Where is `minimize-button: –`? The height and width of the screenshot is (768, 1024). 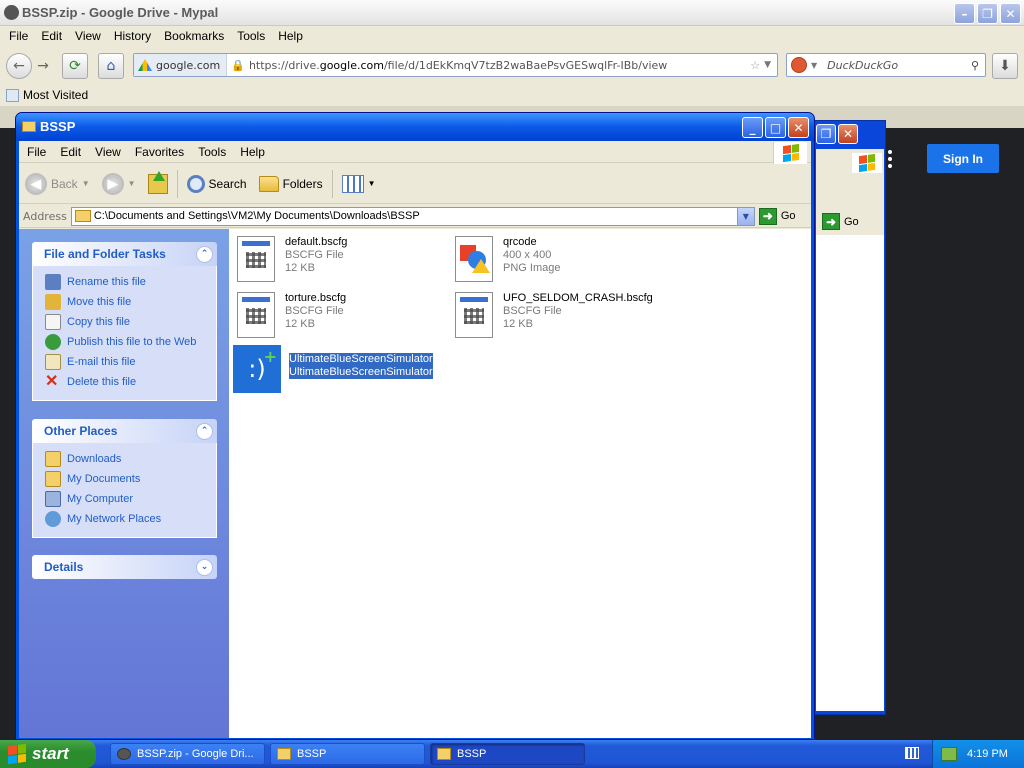 minimize-button: – is located at coordinates (964, 13).